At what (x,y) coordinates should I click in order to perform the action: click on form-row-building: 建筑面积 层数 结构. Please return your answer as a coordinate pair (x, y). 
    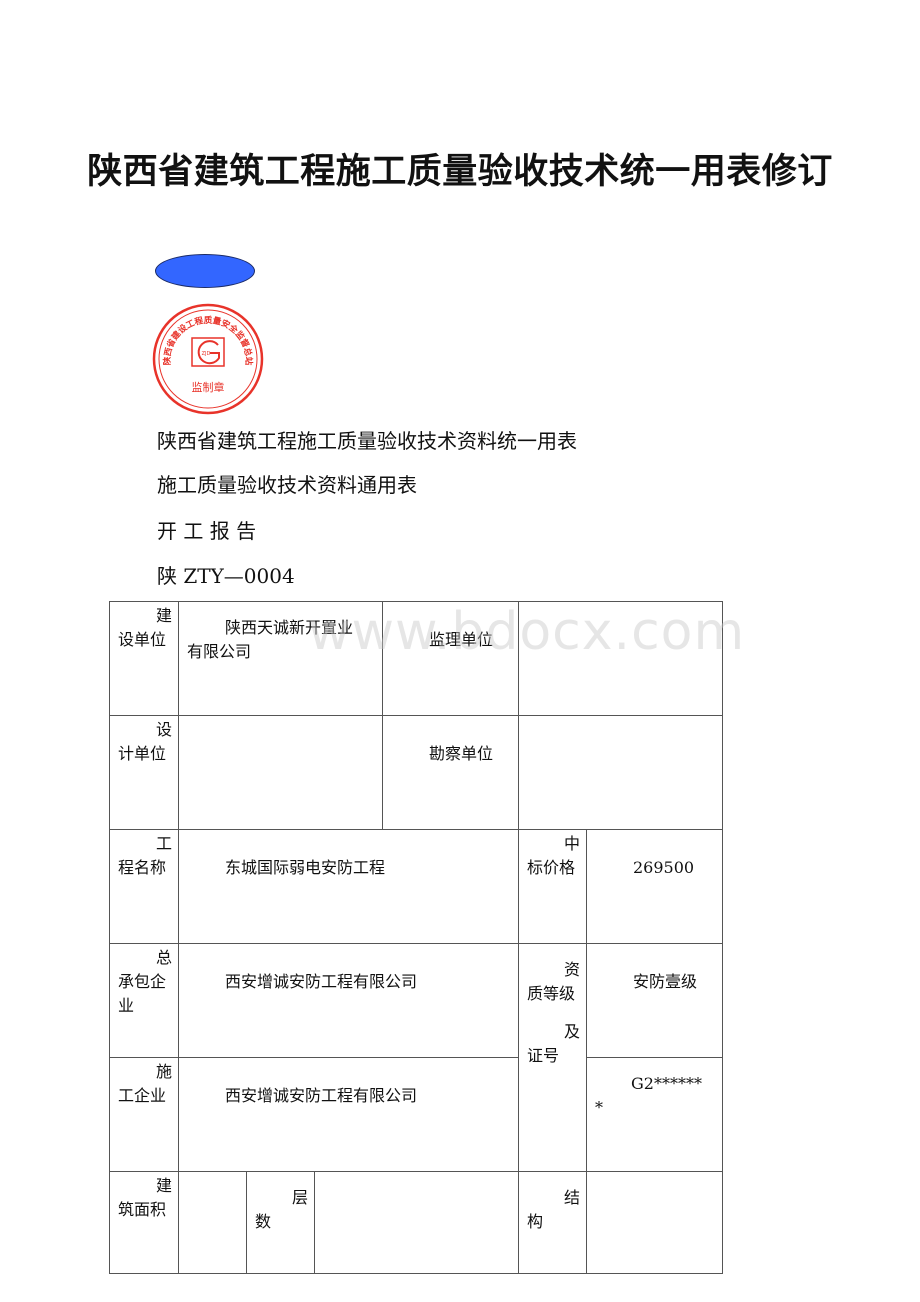
    Looking at the image, I should click on (416, 1222).